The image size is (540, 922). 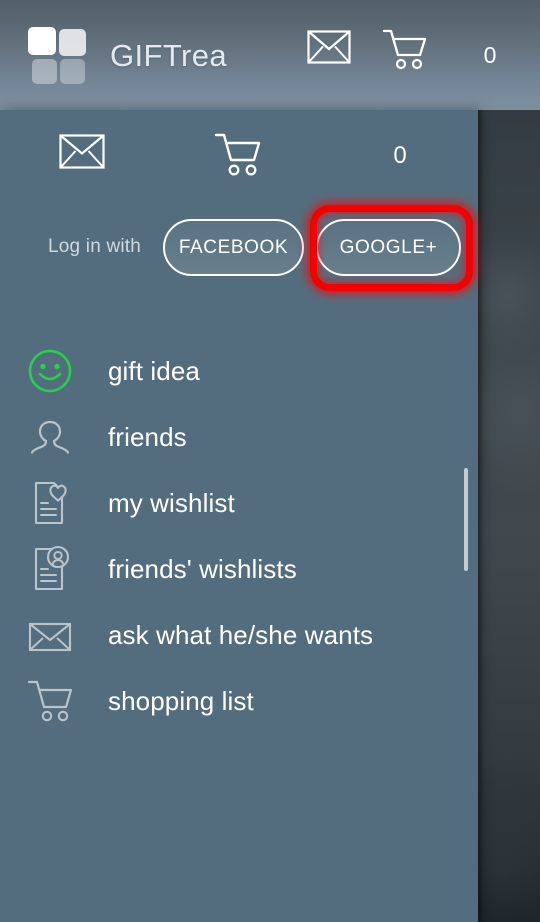 I want to click on menu-item-ask-what-wants: ask what he/she wants, so click(x=239, y=635).